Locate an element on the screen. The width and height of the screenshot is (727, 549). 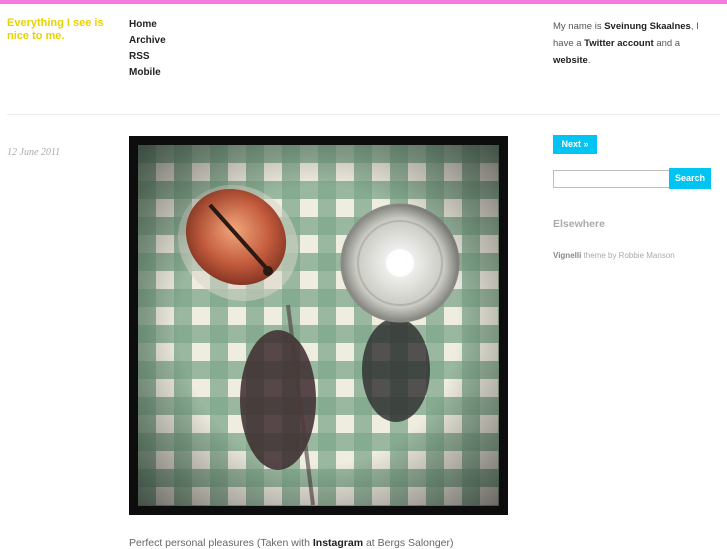
search-input is located at coordinates (611, 179).